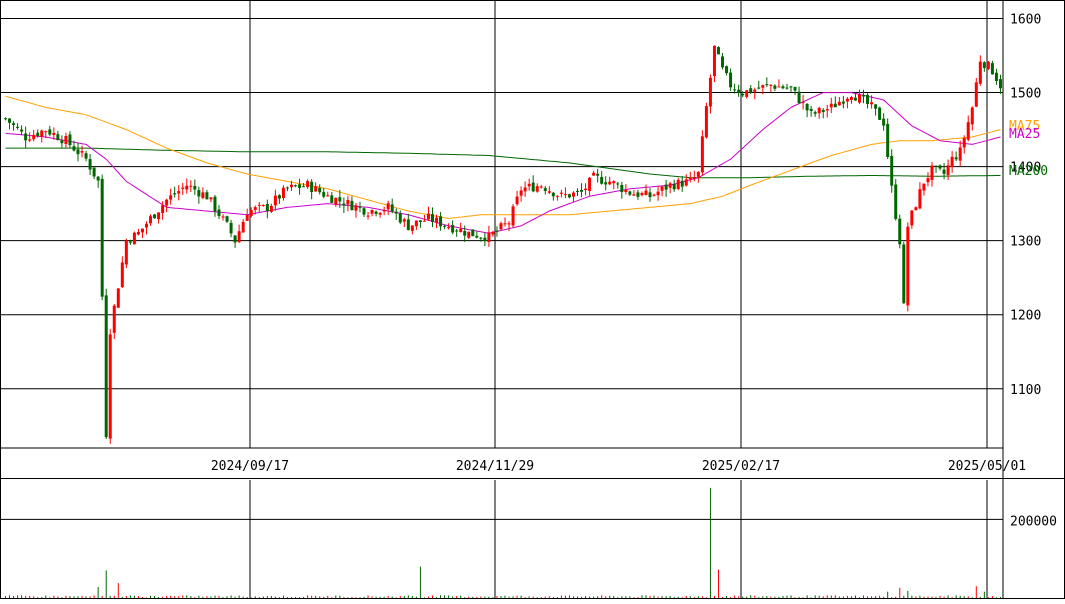 This screenshot has width=1065, height=604. What do you see at coordinates (1033, 521) in the screenshot?
I see `volume-tick-label-200000: 200000` at bounding box center [1033, 521].